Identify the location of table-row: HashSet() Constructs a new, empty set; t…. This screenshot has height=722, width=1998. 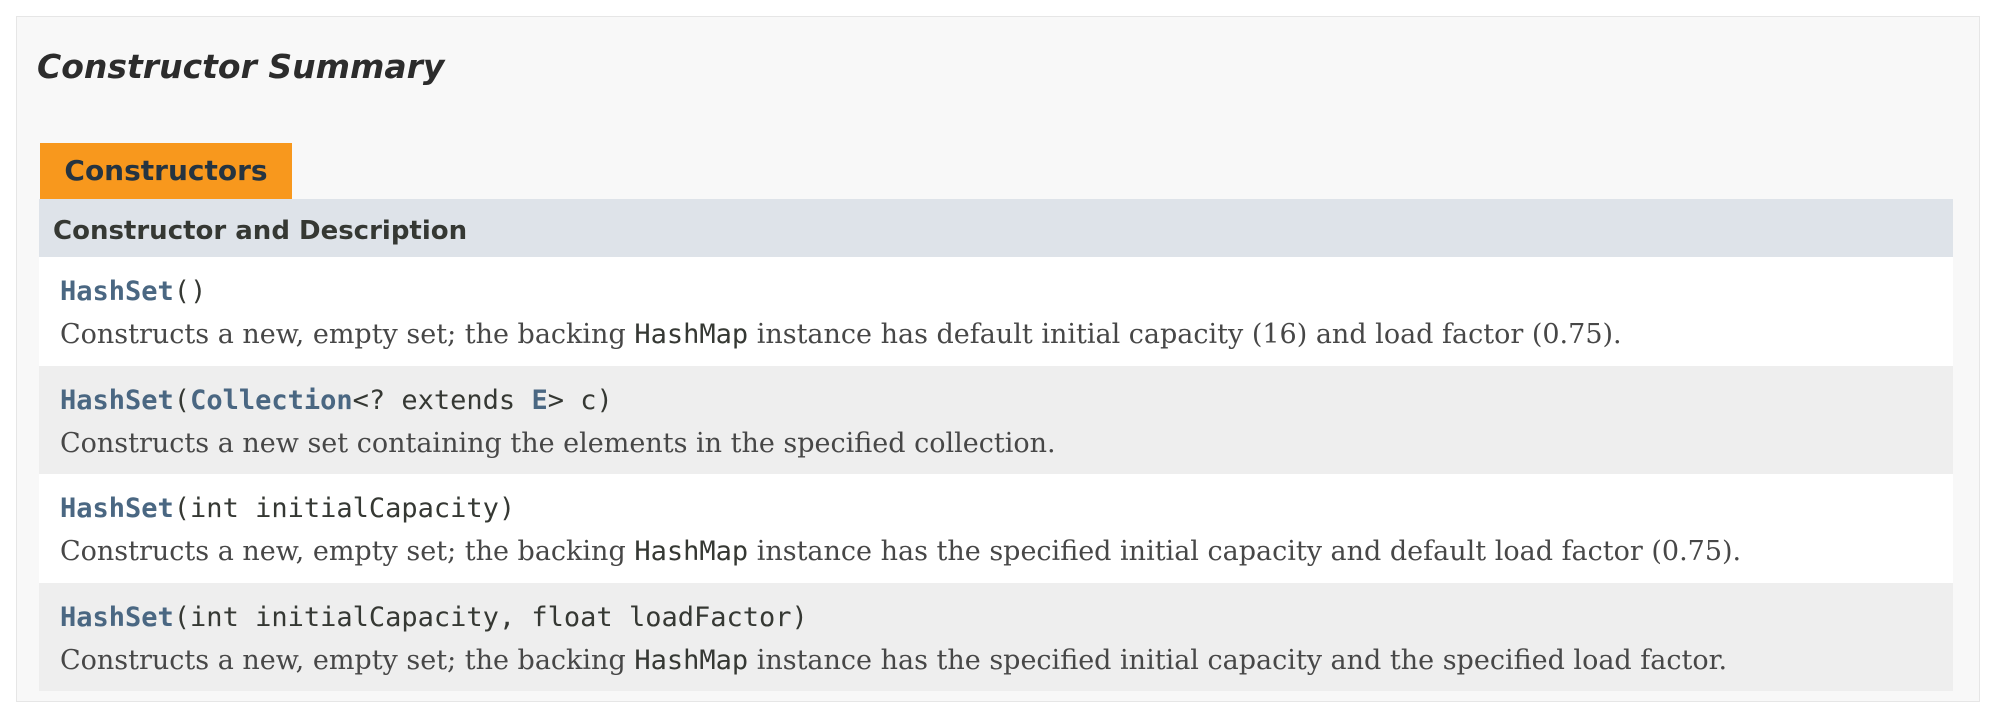
(996, 311).